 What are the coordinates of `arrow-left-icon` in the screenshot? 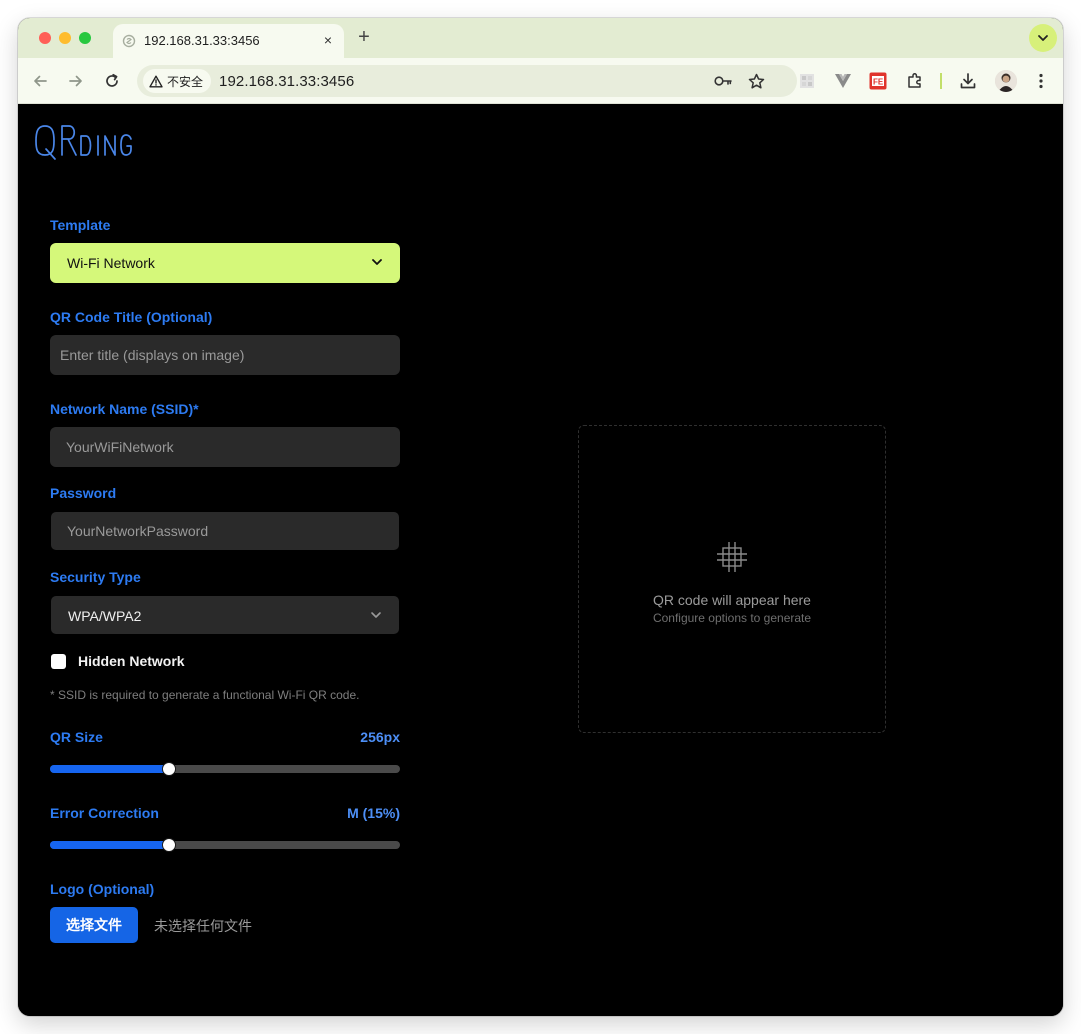 It's located at (40, 81).